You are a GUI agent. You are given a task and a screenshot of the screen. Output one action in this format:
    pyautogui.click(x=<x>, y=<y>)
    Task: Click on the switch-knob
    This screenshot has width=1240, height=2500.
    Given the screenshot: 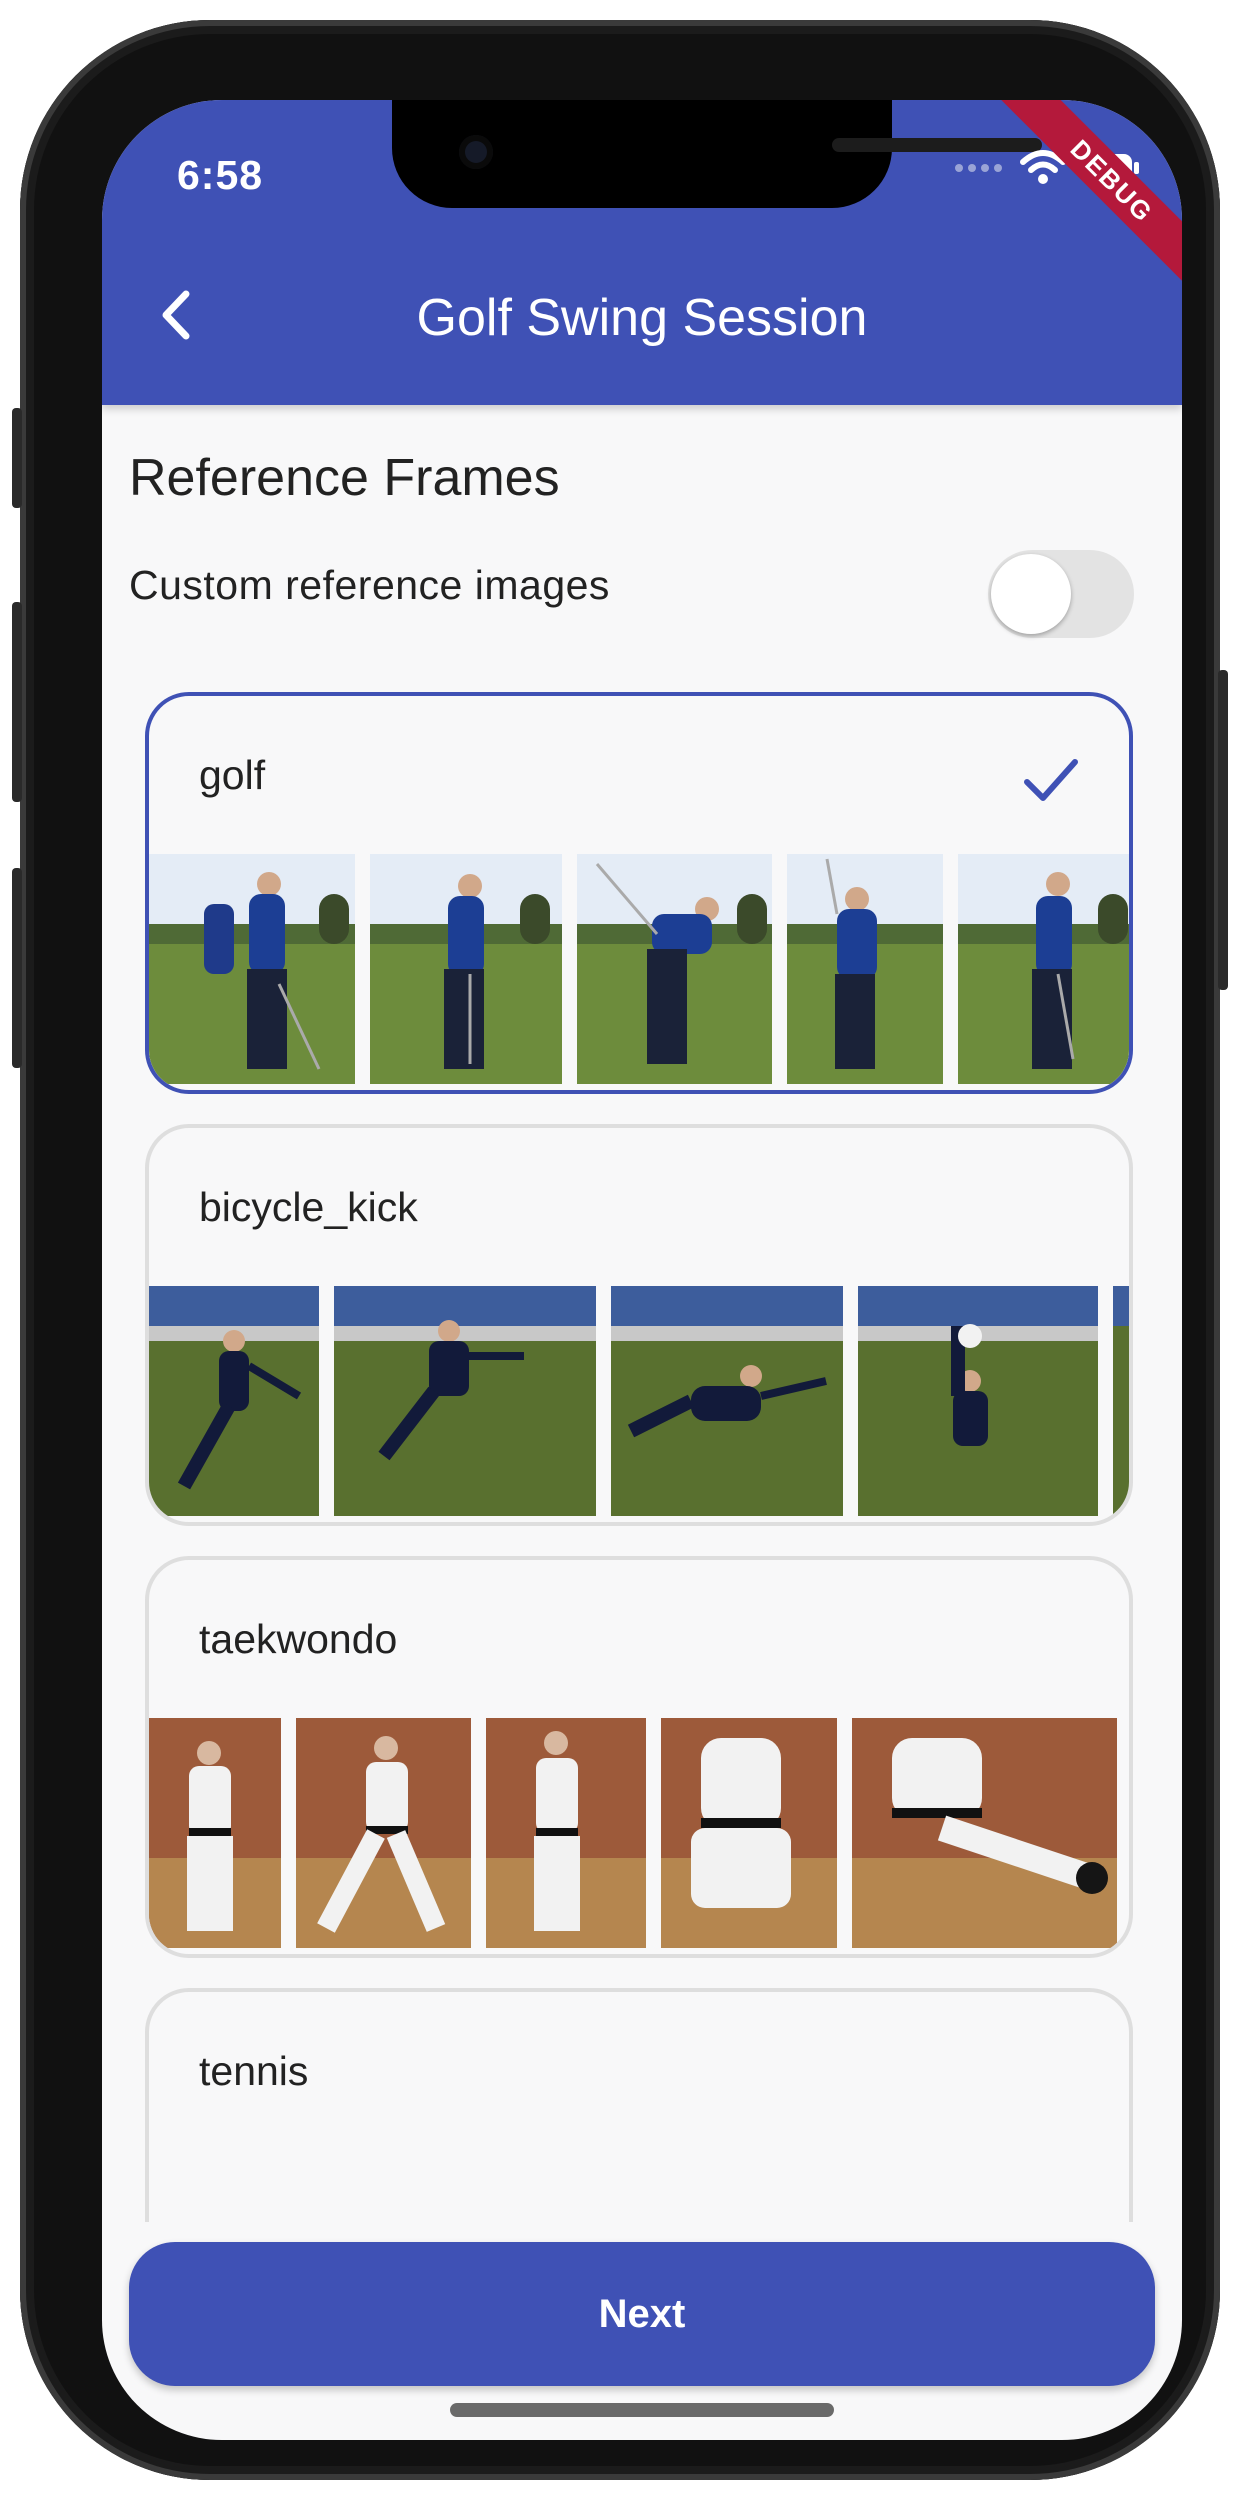 What is the action you would take?
    pyautogui.click(x=1031, y=594)
    